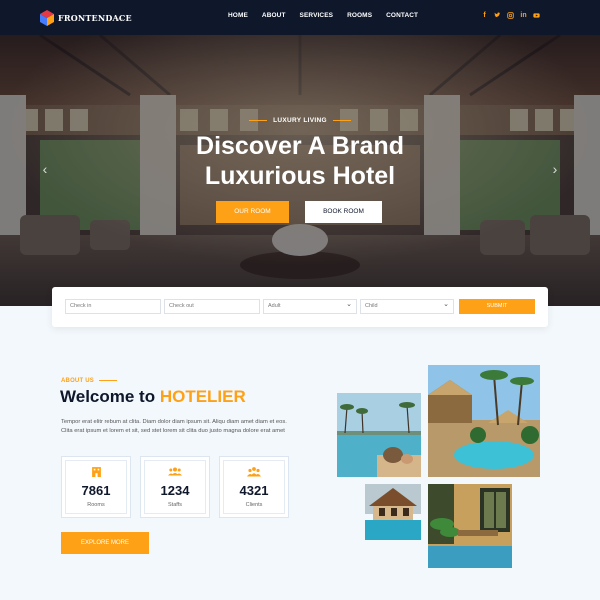 The height and width of the screenshot is (600, 600). What do you see at coordinates (536, 15) in the screenshot?
I see `youtube-icon` at bounding box center [536, 15].